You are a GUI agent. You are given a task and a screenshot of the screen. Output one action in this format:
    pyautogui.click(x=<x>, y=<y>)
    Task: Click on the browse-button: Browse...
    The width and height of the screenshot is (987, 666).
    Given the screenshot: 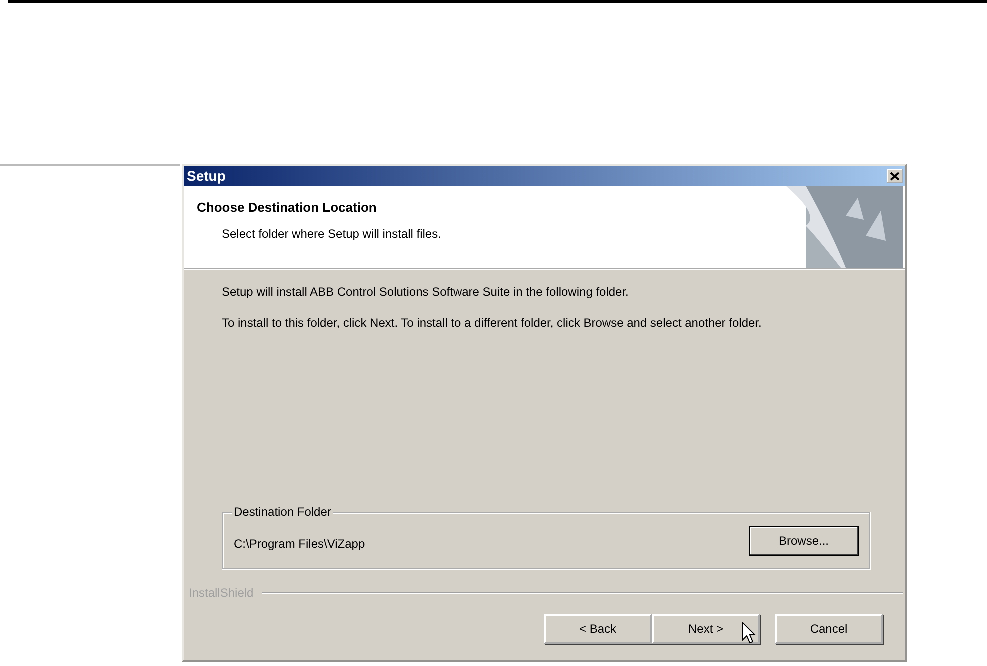 What is the action you would take?
    pyautogui.click(x=804, y=541)
    